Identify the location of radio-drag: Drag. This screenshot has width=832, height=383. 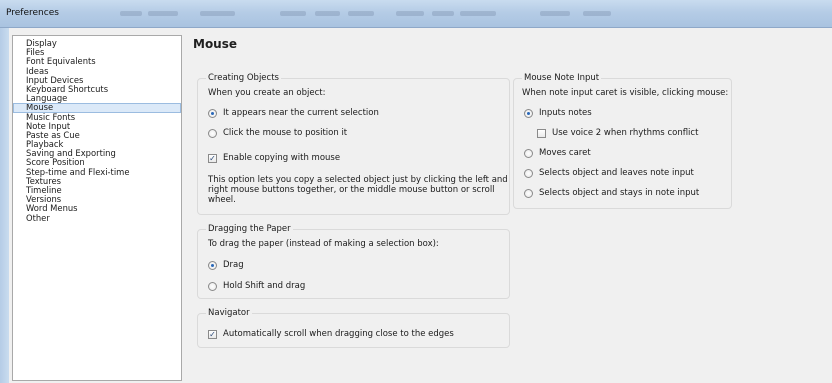
(226, 265).